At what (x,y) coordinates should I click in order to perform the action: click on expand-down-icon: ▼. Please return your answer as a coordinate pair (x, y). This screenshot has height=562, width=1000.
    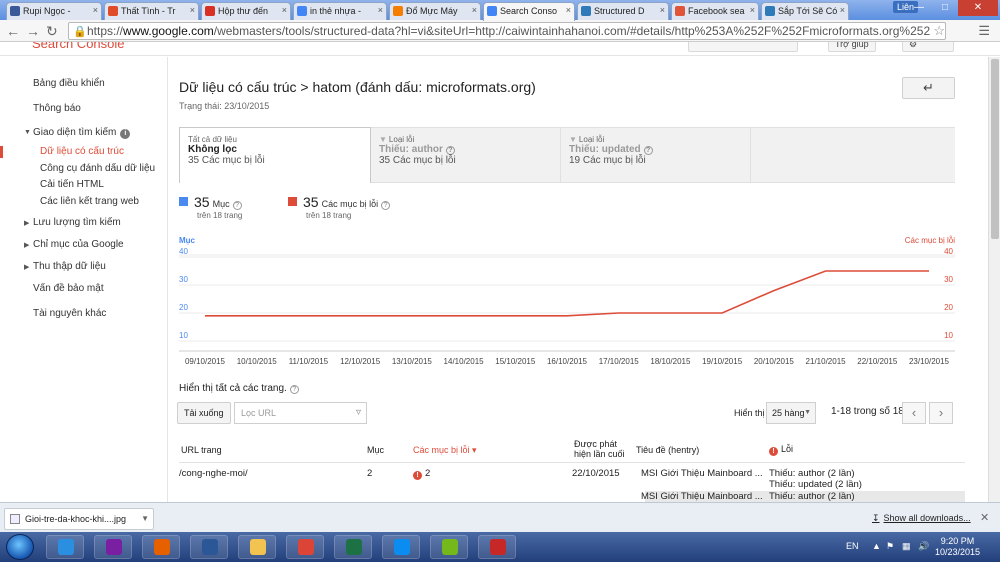
    Looking at the image, I should click on (27, 132).